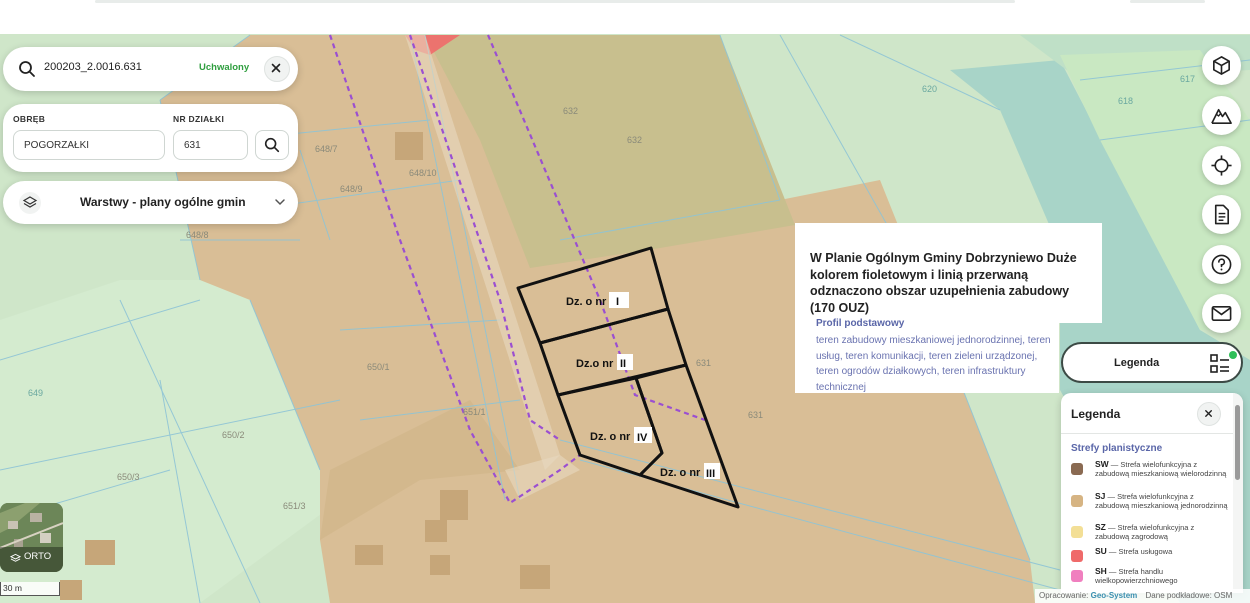 The image size is (1250, 603). Describe the element at coordinates (128, 477) in the screenshot. I see `parcel-label: 650/3` at that location.